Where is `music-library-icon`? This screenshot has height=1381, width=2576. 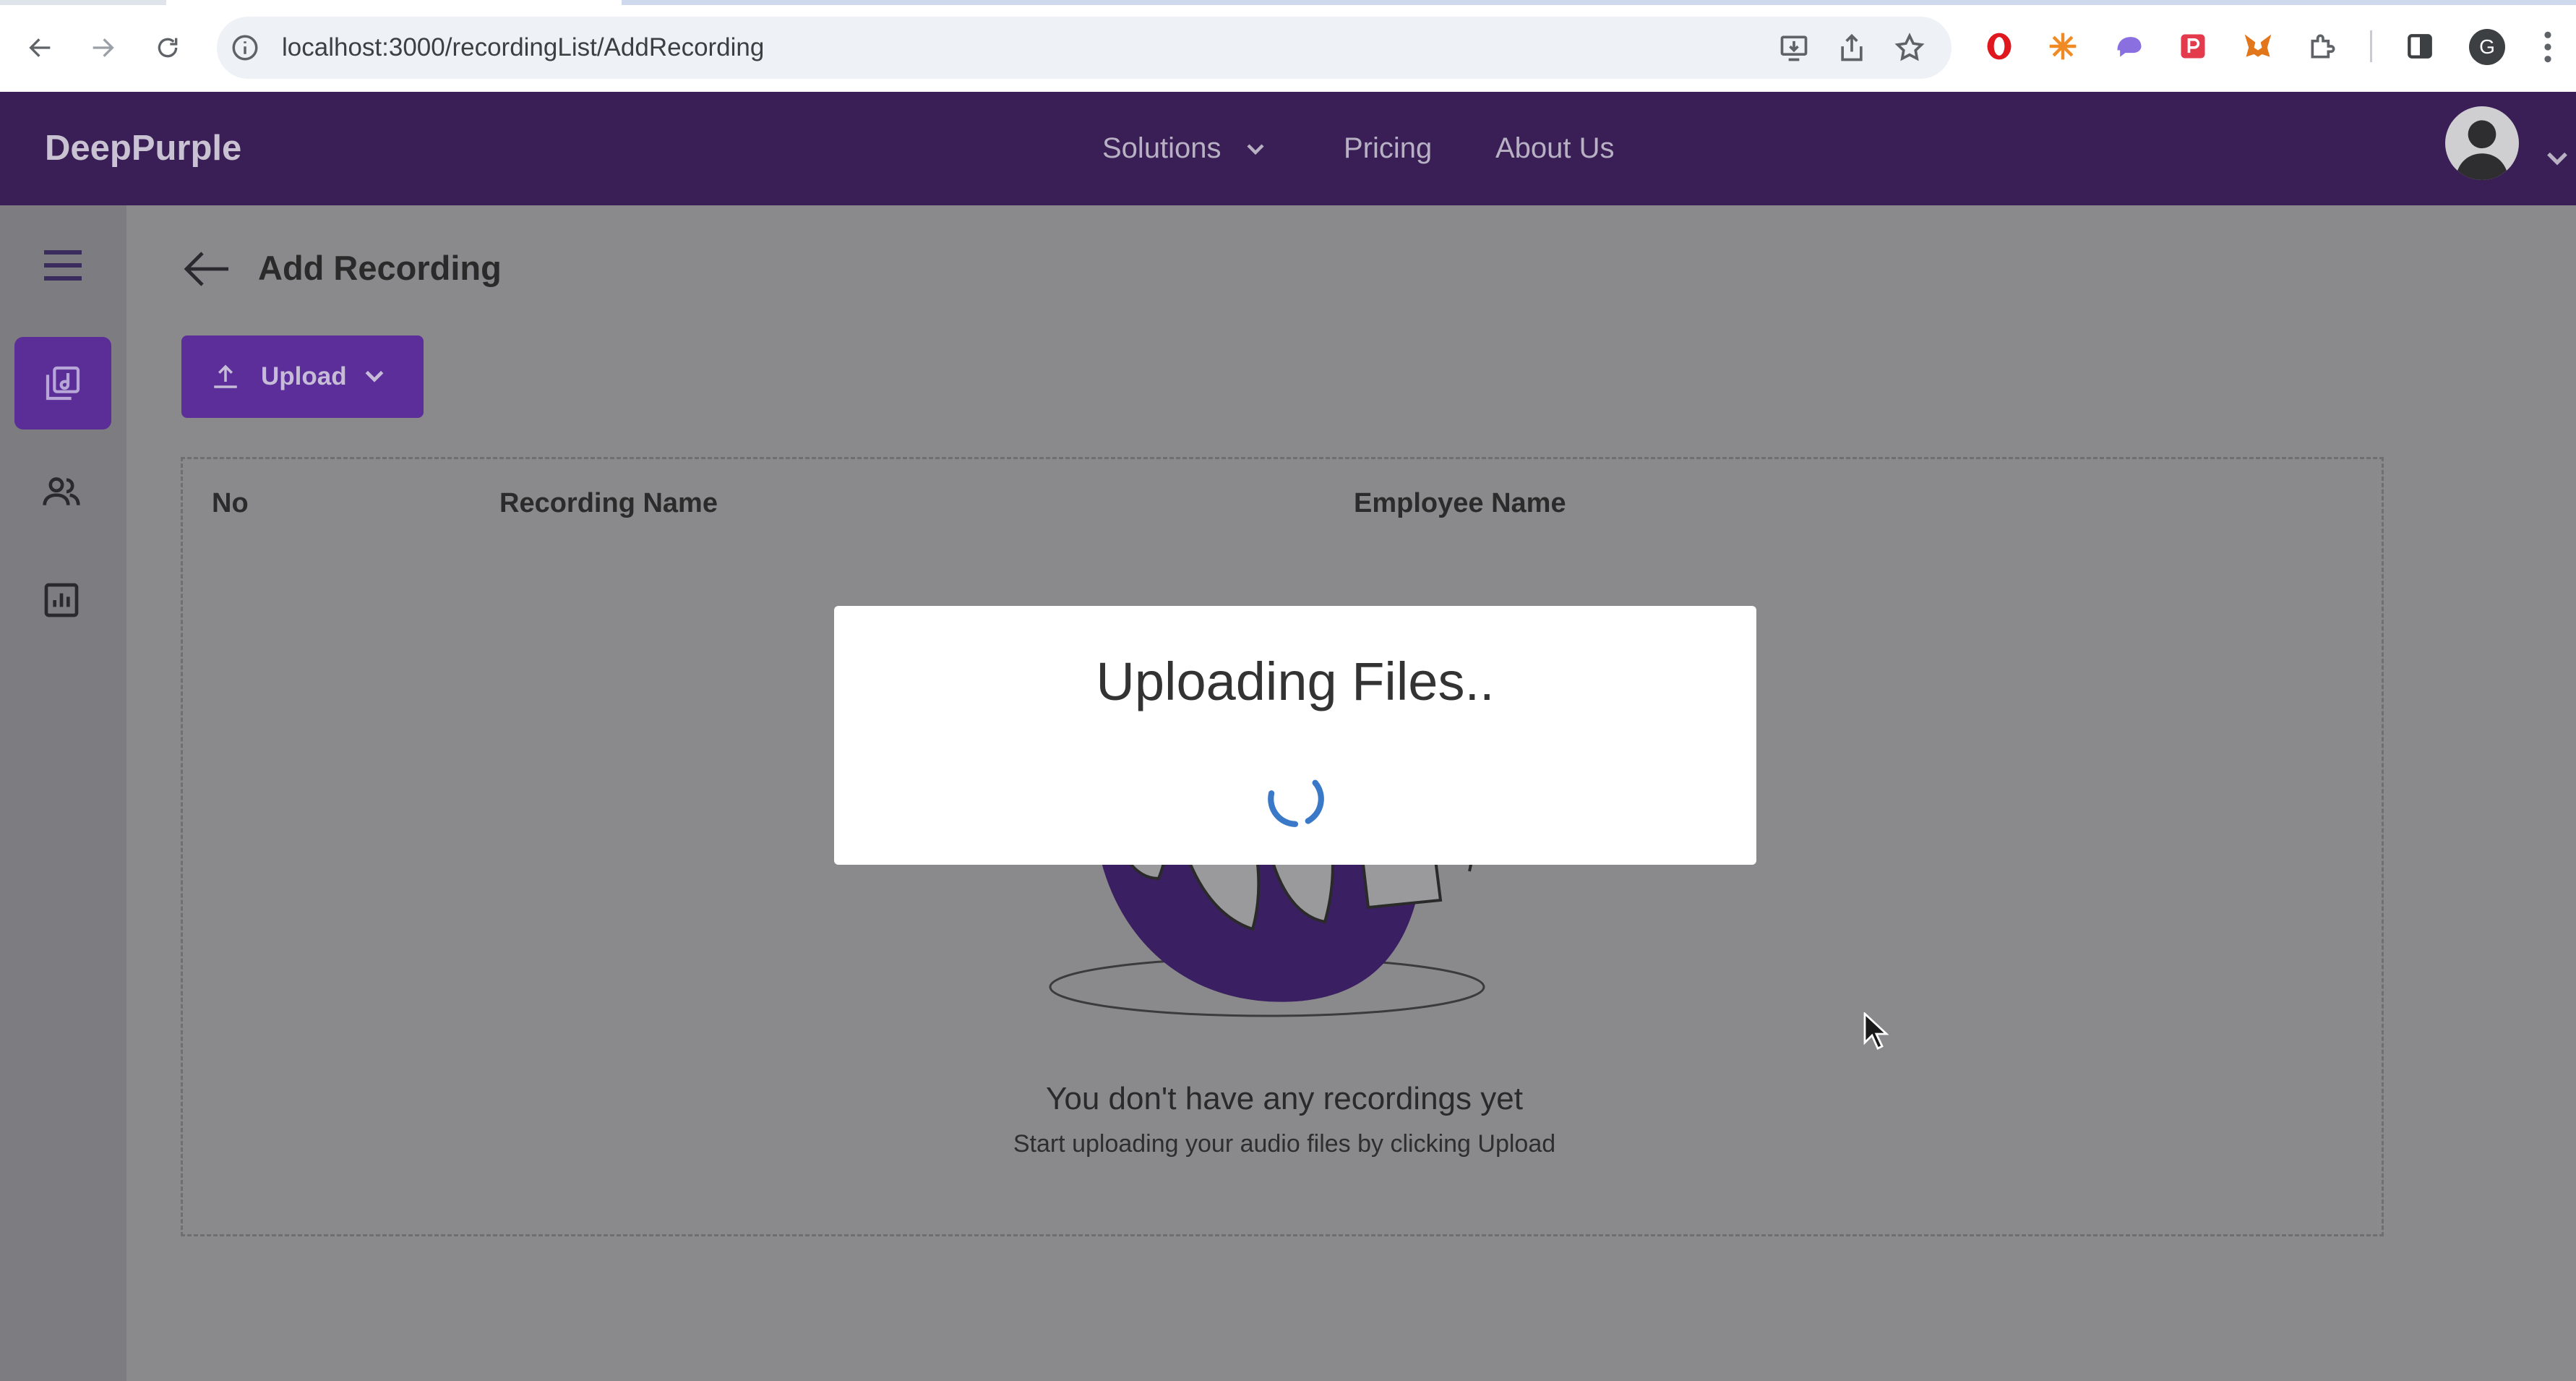
music-library-icon is located at coordinates (63, 383).